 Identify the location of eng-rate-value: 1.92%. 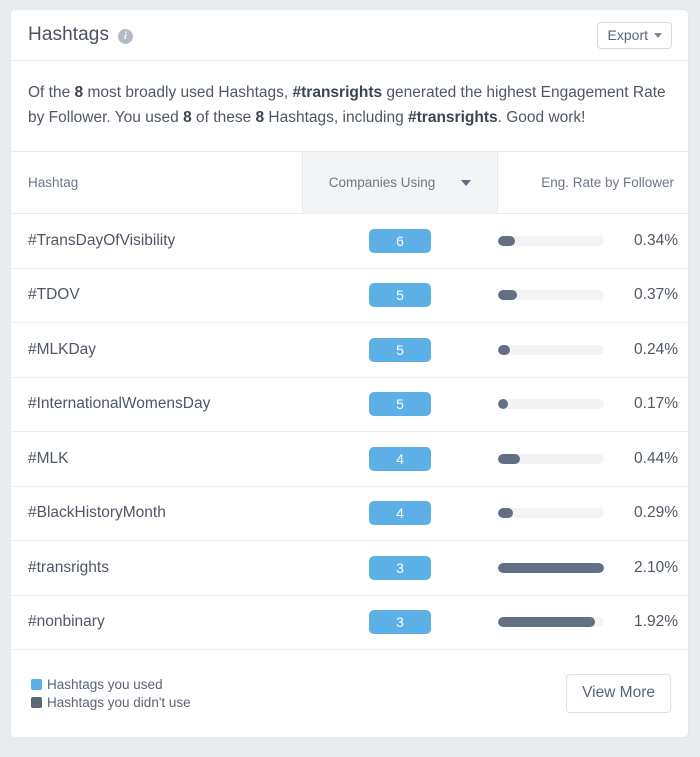
(656, 622).